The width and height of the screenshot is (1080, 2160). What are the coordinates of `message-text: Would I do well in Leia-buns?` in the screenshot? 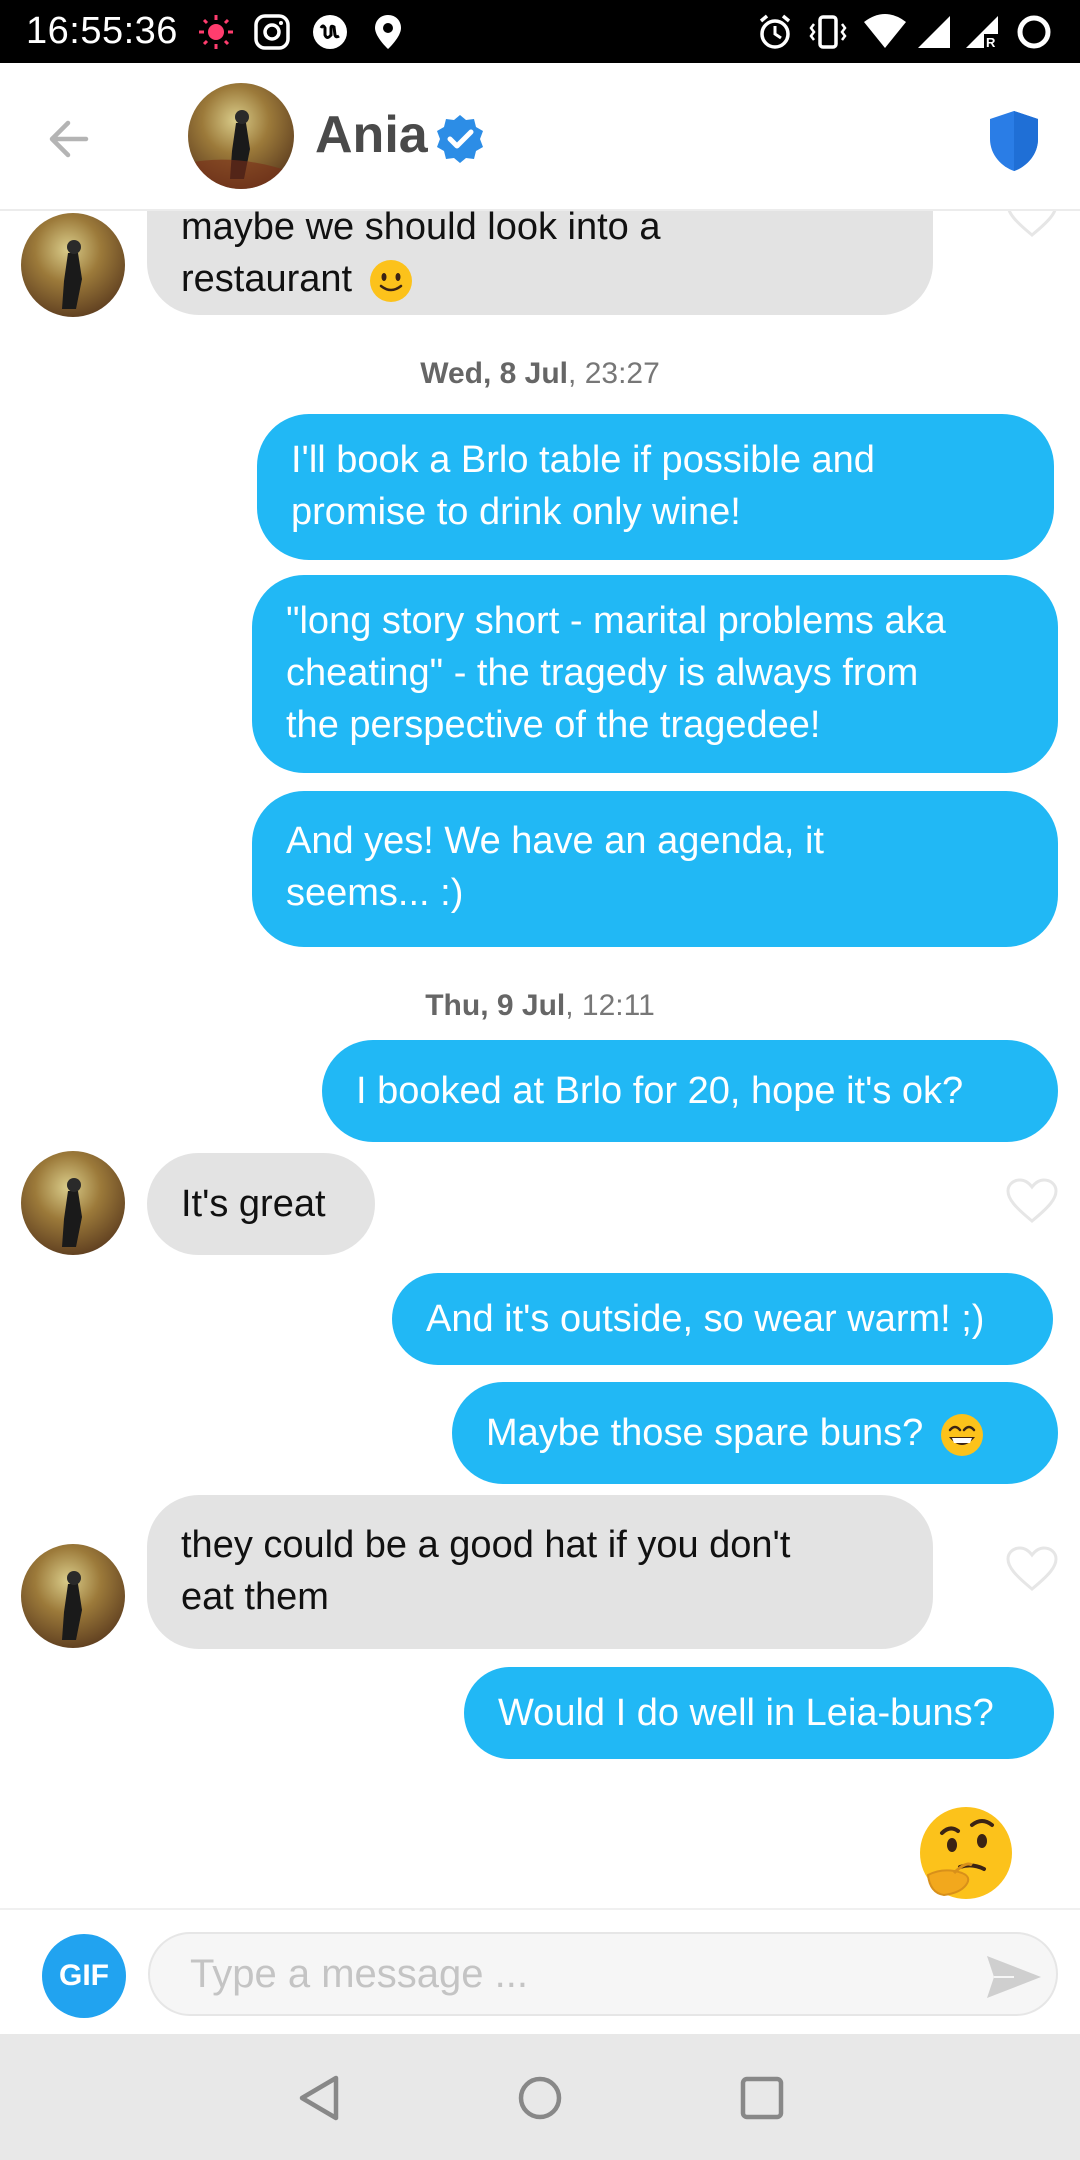 It's located at (746, 1713).